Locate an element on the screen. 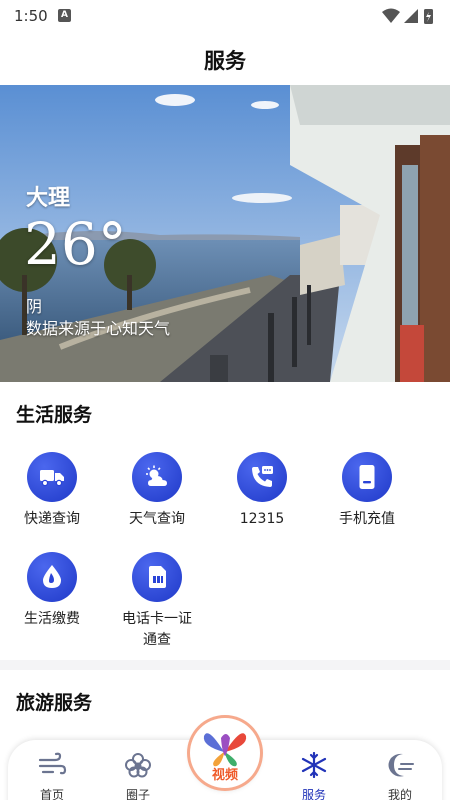  service-label: 手机充值 is located at coordinates (367, 519).